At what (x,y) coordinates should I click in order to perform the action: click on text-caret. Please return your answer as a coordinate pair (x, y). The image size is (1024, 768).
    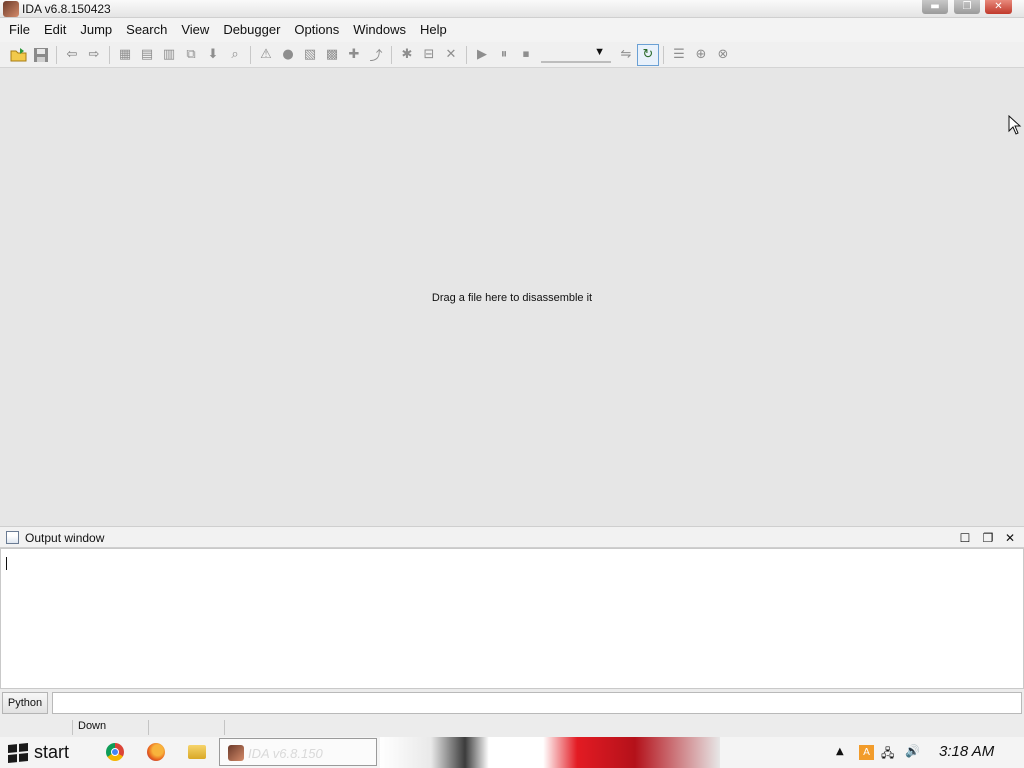
    Looking at the image, I should click on (6, 563).